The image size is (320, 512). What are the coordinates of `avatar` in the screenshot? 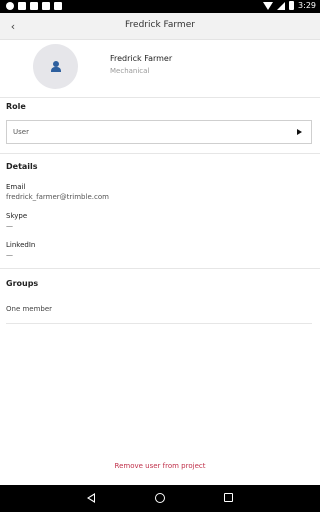 It's located at (55, 66).